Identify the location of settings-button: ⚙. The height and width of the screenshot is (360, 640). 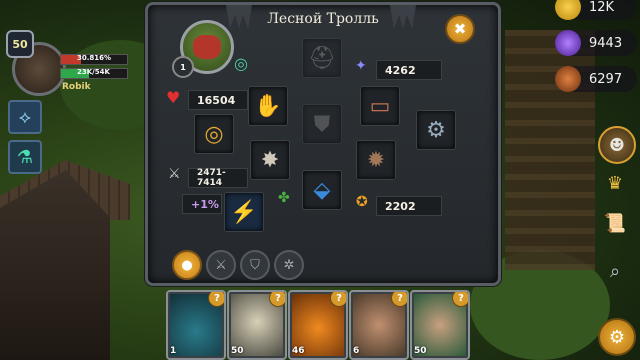
(617, 337).